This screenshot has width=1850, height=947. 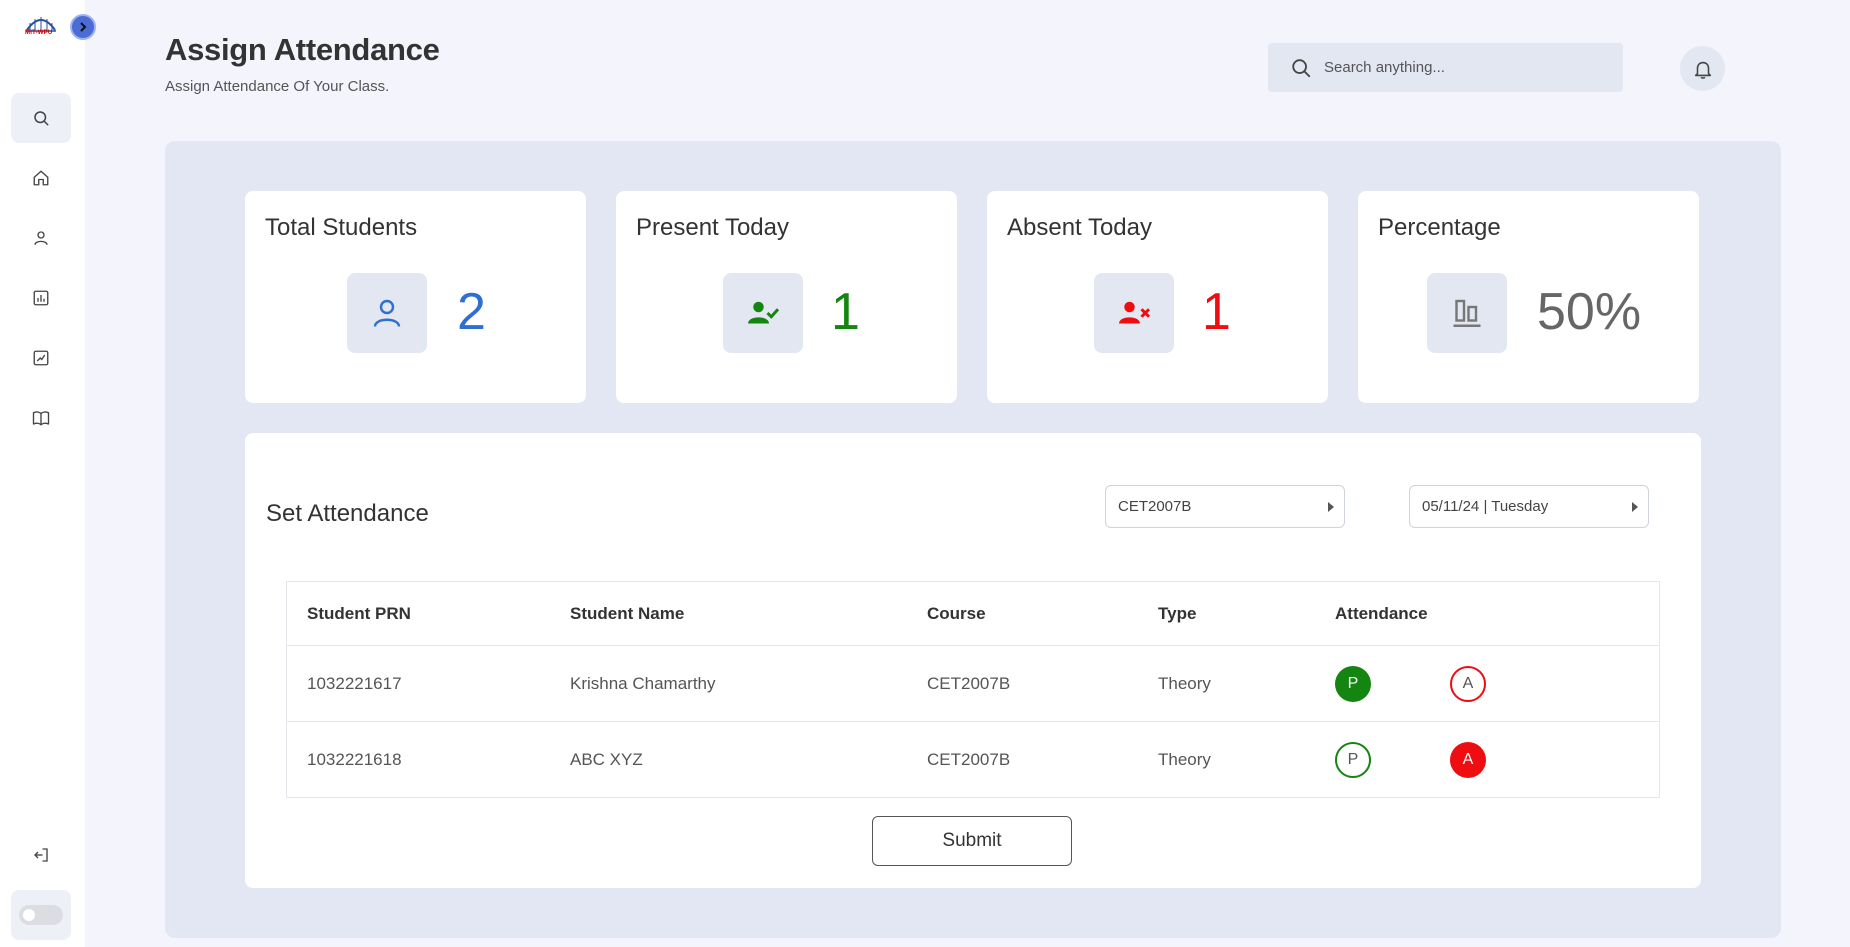 What do you see at coordinates (354, 759) in the screenshot?
I see `student-prn: 1032221618` at bounding box center [354, 759].